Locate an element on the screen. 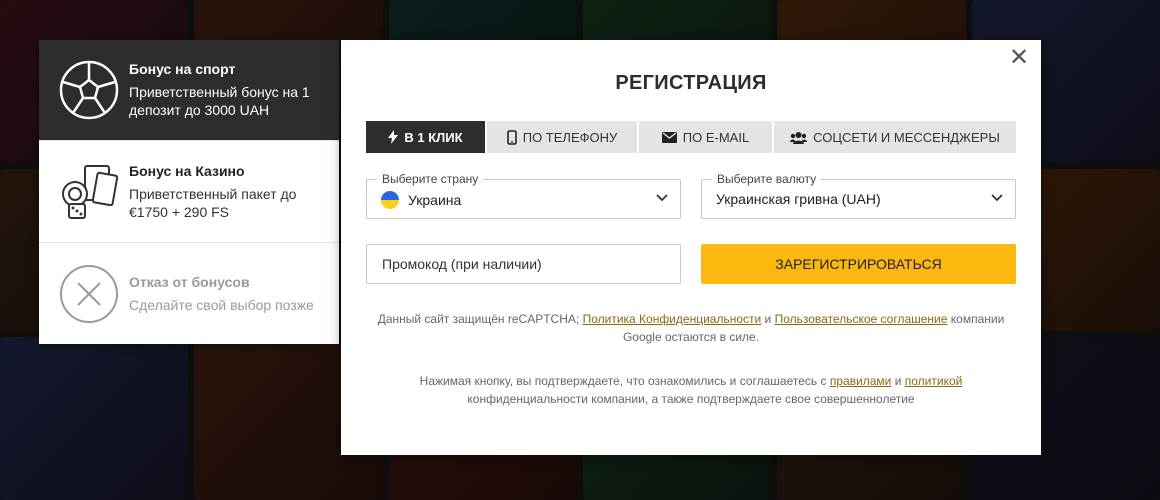 The image size is (1160, 500). country-select: Выберите страну Украина is located at coordinates (523, 195).